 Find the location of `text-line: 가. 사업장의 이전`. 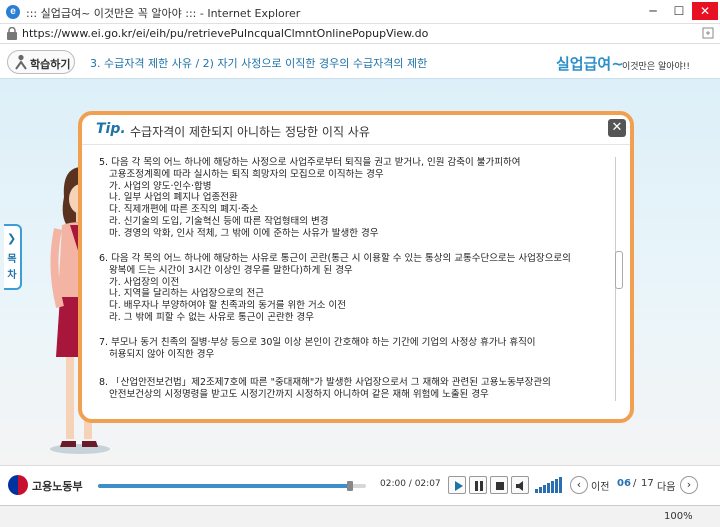

text-line: 가. 사업장의 이전 is located at coordinates (144, 282).